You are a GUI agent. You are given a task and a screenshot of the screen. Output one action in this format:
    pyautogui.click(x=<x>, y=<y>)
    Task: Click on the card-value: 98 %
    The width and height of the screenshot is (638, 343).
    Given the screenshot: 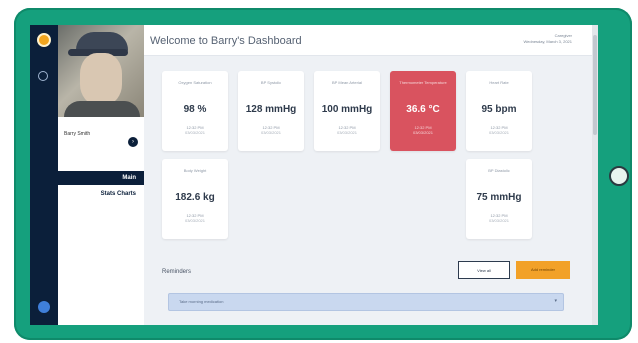 What is the action you would take?
    pyautogui.click(x=195, y=109)
    